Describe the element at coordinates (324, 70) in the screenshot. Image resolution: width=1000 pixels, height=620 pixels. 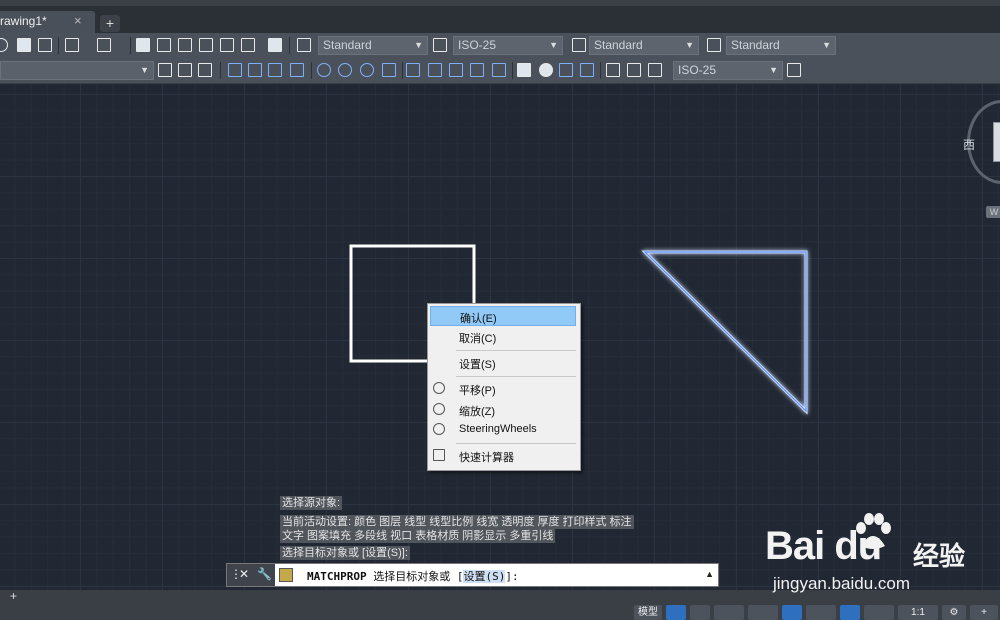
I see `radius-dimension-icon` at that location.